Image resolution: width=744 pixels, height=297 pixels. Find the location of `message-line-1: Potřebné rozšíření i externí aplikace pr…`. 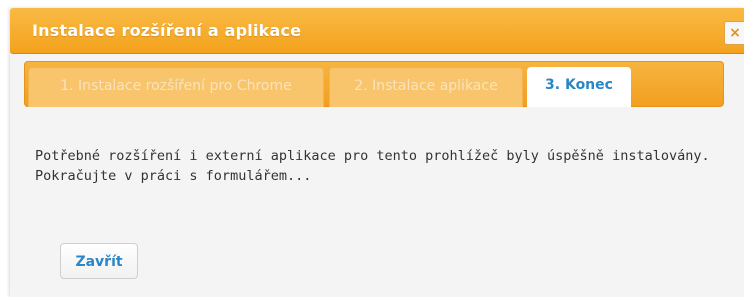

message-line-1: Potřebné rozšíření i externí aplikace pr… is located at coordinates (372, 156).